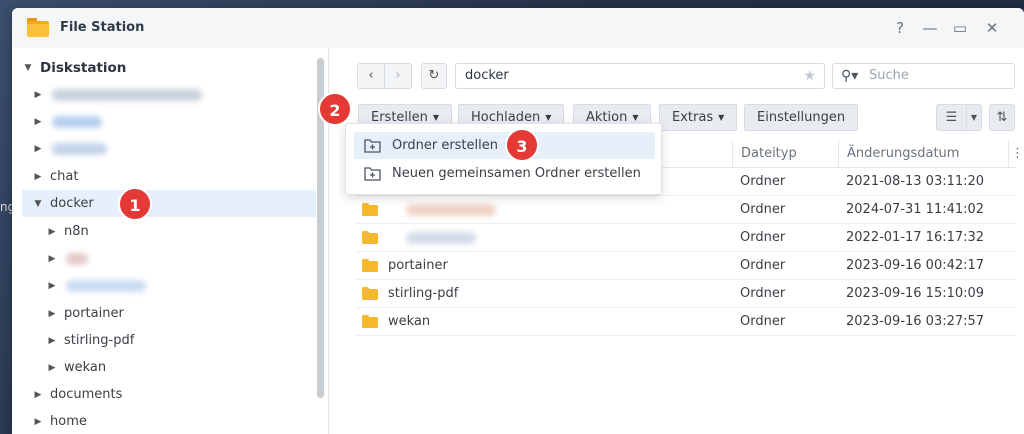 Image resolution: width=1024 pixels, height=434 pixels. I want to click on tree-item-label: home, so click(68, 421).